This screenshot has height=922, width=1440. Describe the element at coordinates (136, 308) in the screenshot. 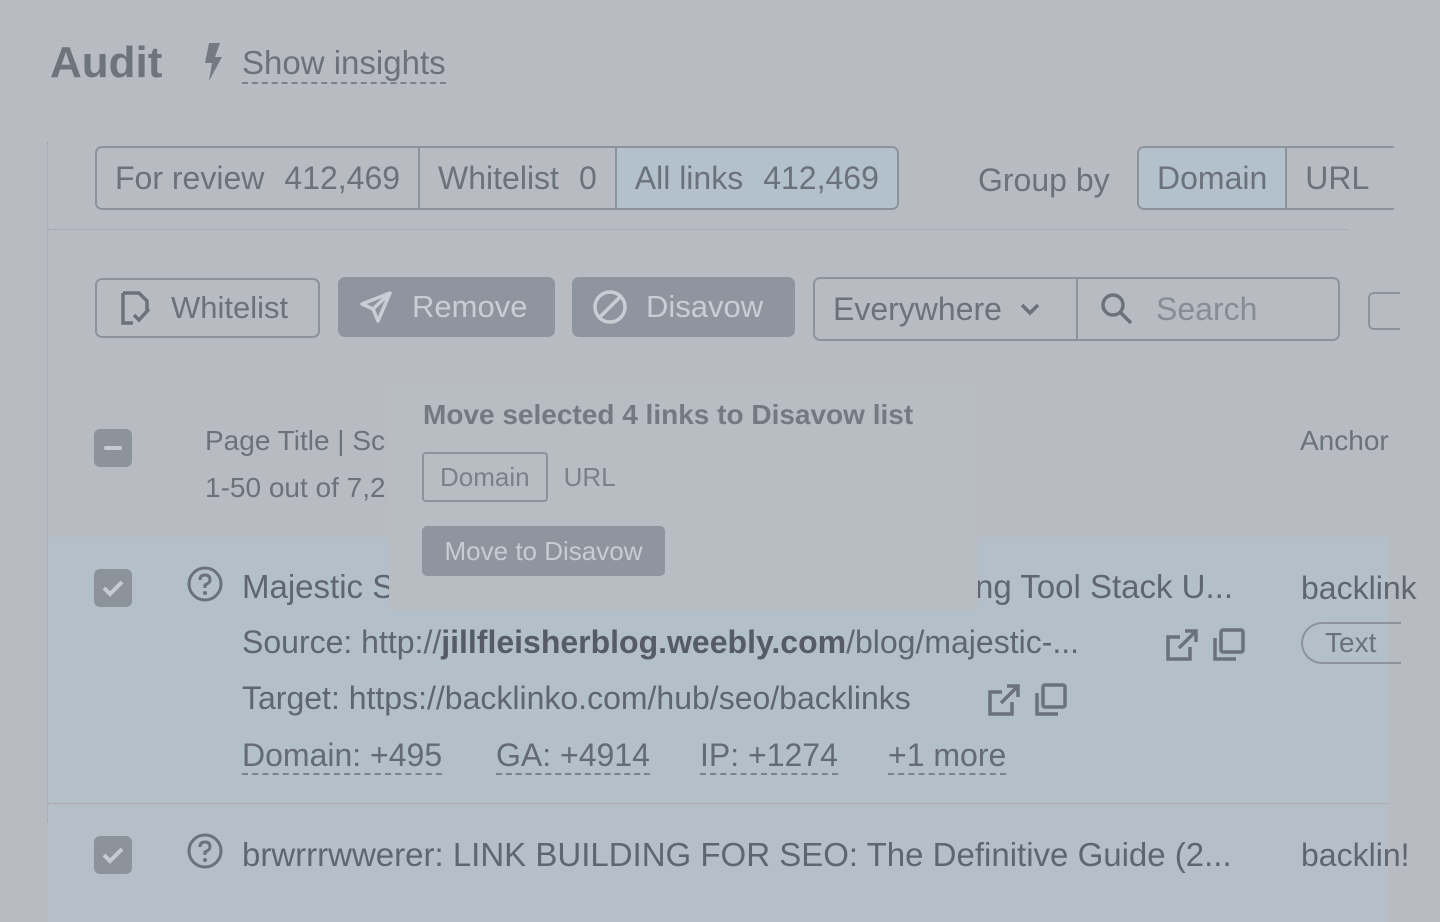

I see `whitelist-doc-icon` at that location.